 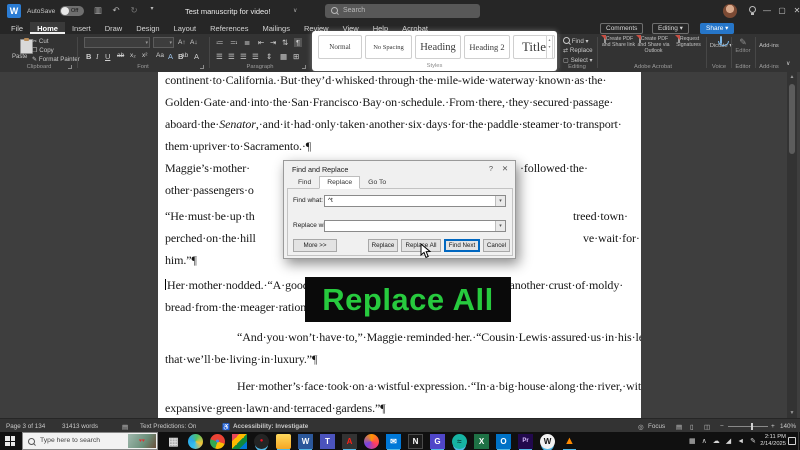 What do you see at coordinates (618, 41) in the screenshot?
I see `create-pdf-share-link-button: Create PDF and Share link` at bounding box center [618, 41].